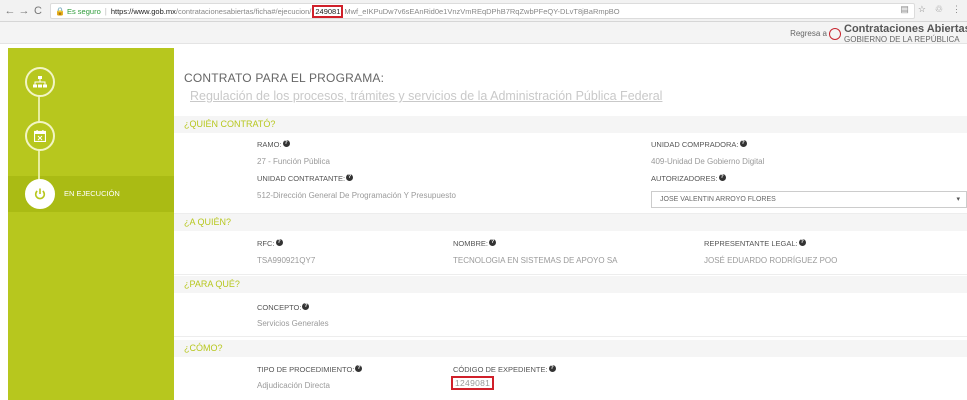  What do you see at coordinates (708, 161) in the screenshot?
I see `unidad-compradora-value: 409-Unidad De Gobierno Digital` at bounding box center [708, 161].